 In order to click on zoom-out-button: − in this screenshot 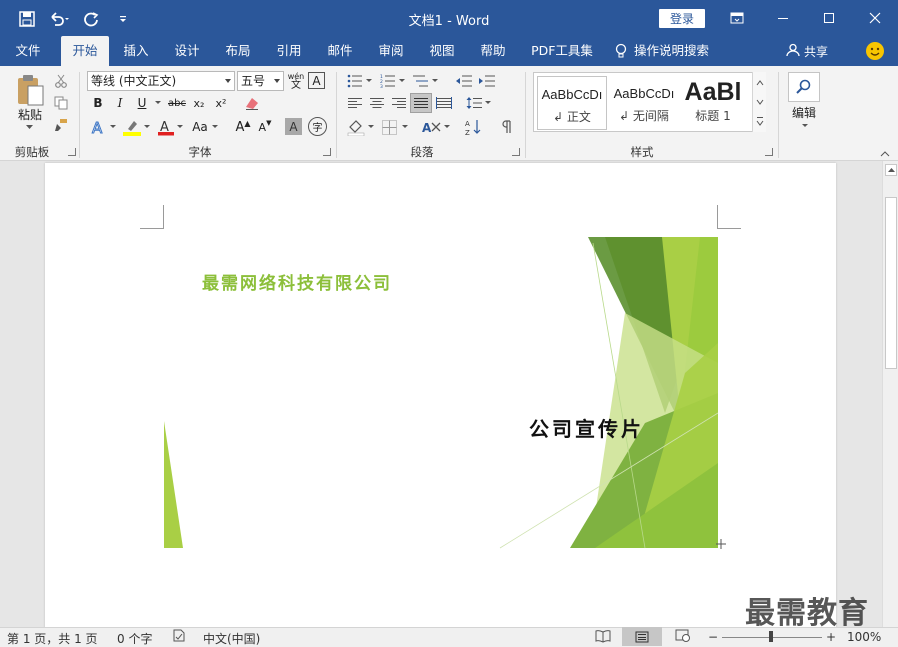, I will do `click(713, 637)`.